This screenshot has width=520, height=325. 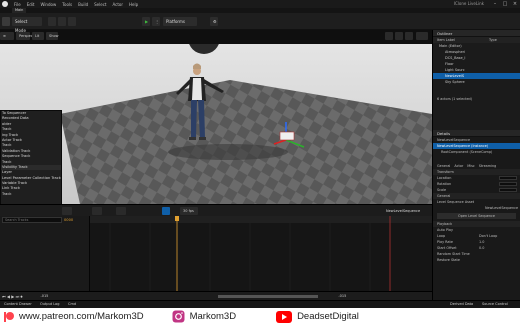 I want to click on menu-actor: Actor, so click(x=117, y=4).